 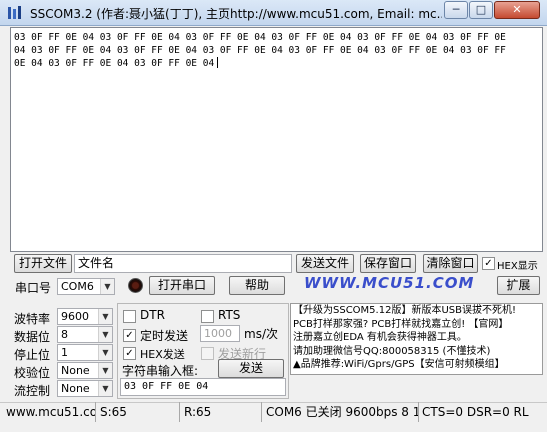 What do you see at coordinates (207, 353) in the screenshot?
I see `send-newline-checkbox` at bounding box center [207, 353].